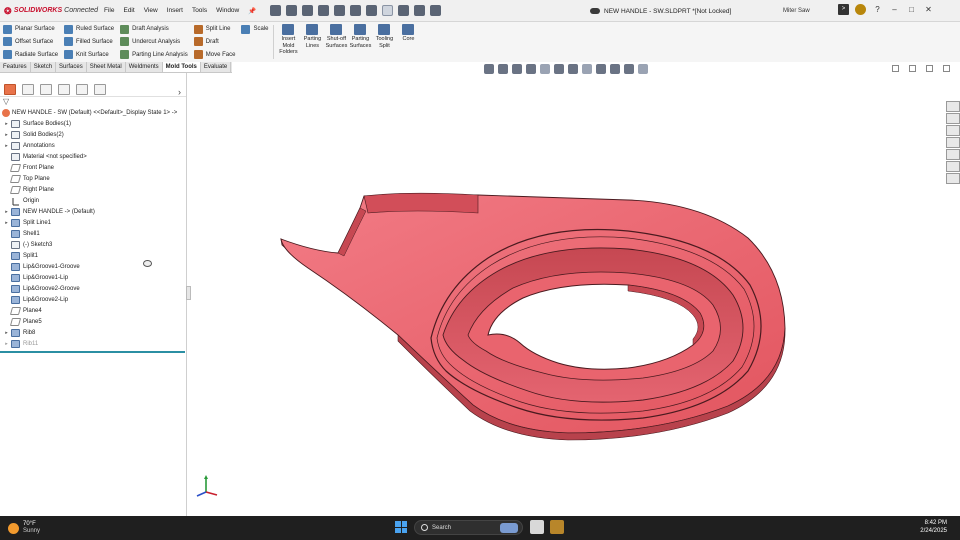  What do you see at coordinates (94, 321) in the screenshot?
I see `tree-item: Plane5` at bounding box center [94, 321].